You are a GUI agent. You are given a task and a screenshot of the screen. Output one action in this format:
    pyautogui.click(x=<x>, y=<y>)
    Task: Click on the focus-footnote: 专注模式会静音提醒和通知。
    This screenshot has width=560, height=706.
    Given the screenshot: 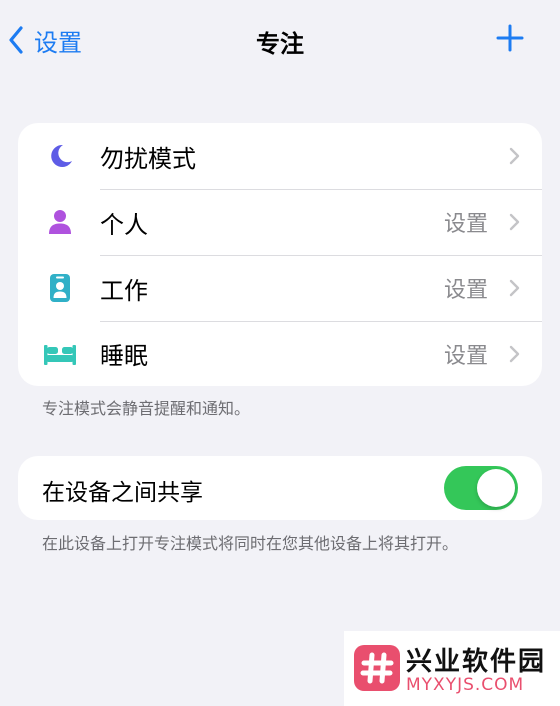 What is the action you would take?
    pyautogui.click(x=146, y=408)
    